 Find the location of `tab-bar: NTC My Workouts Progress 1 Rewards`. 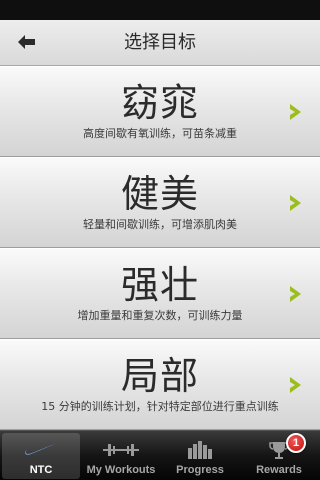

tab-bar: NTC My Workouts Progress 1 Rewards is located at coordinates (160, 455).